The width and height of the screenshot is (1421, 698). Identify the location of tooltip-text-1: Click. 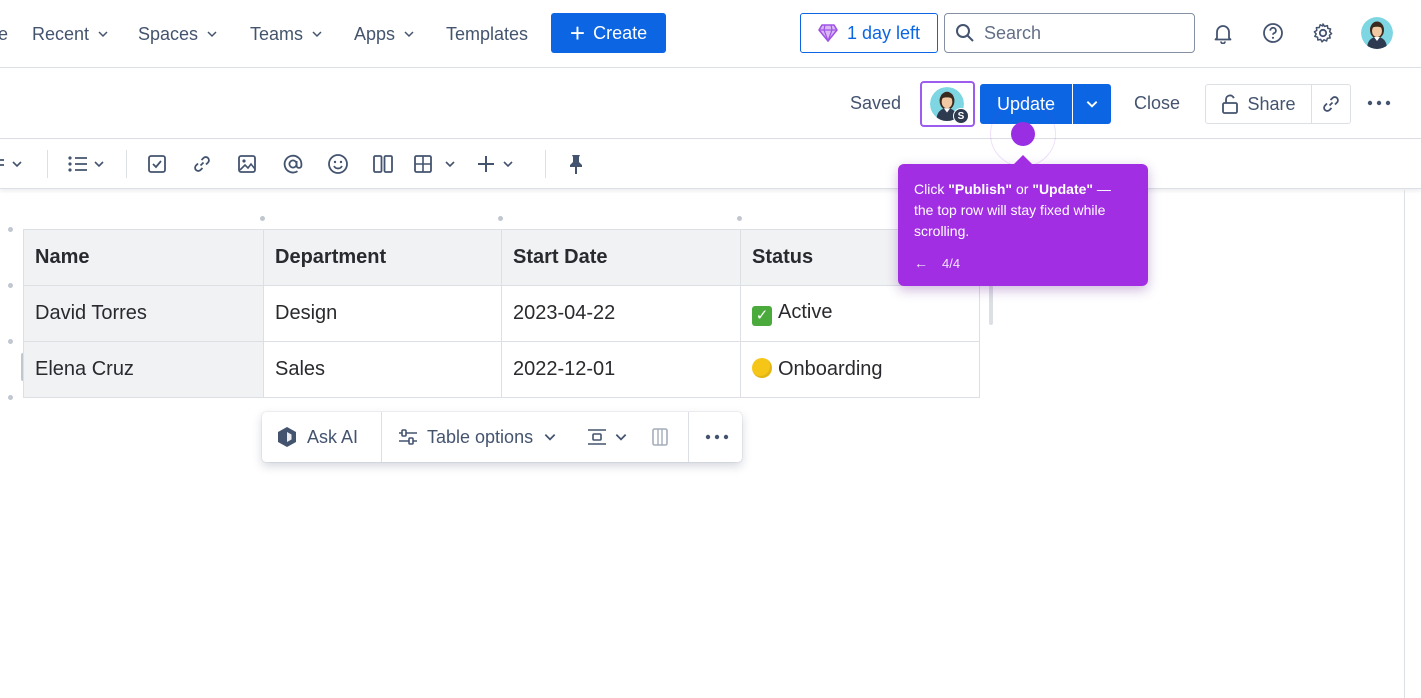
(931, 189).